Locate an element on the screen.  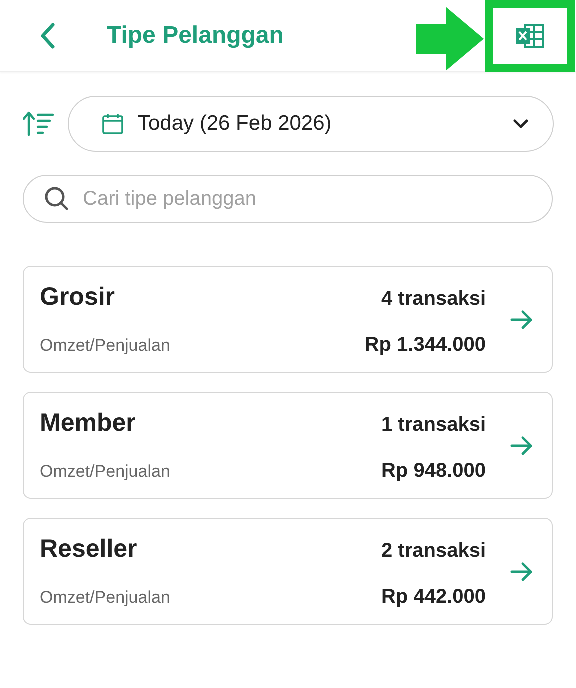
sales-amount: Rp 948.000 is located at coordinates (433, 471).